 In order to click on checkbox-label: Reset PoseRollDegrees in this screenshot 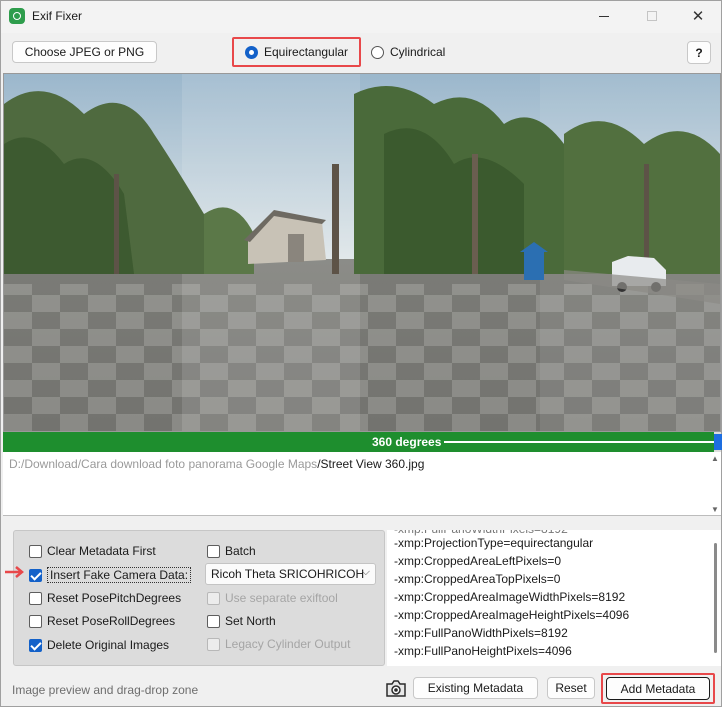, I will do `click(111, 621)`.